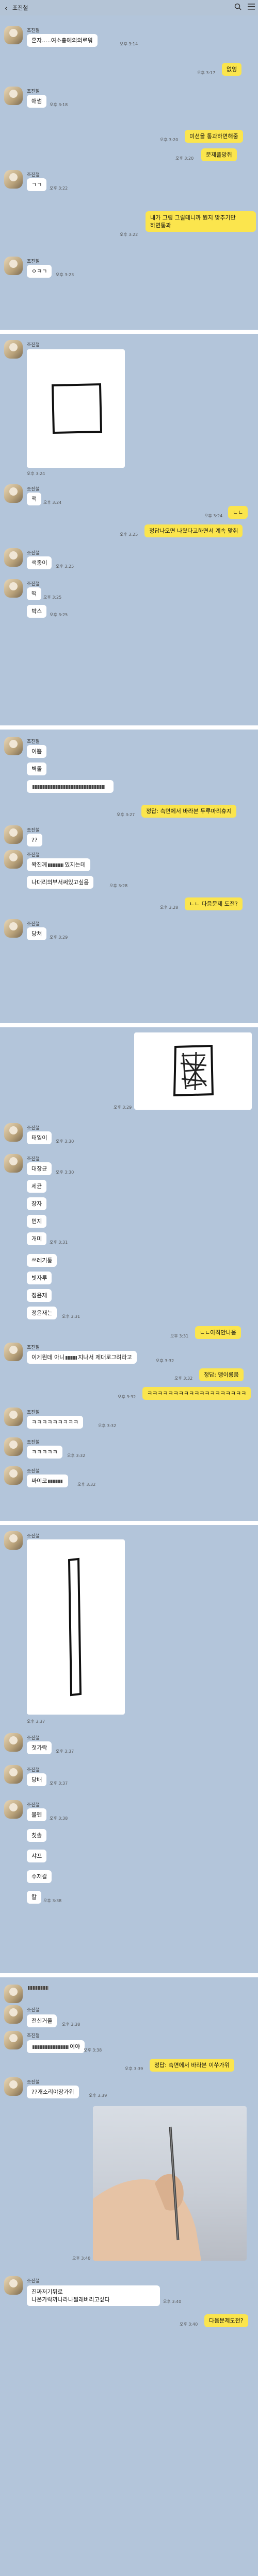 This screenshot has width=258, height=2576. I want to click on message-time: 오후 3:17, so click(206, 73).